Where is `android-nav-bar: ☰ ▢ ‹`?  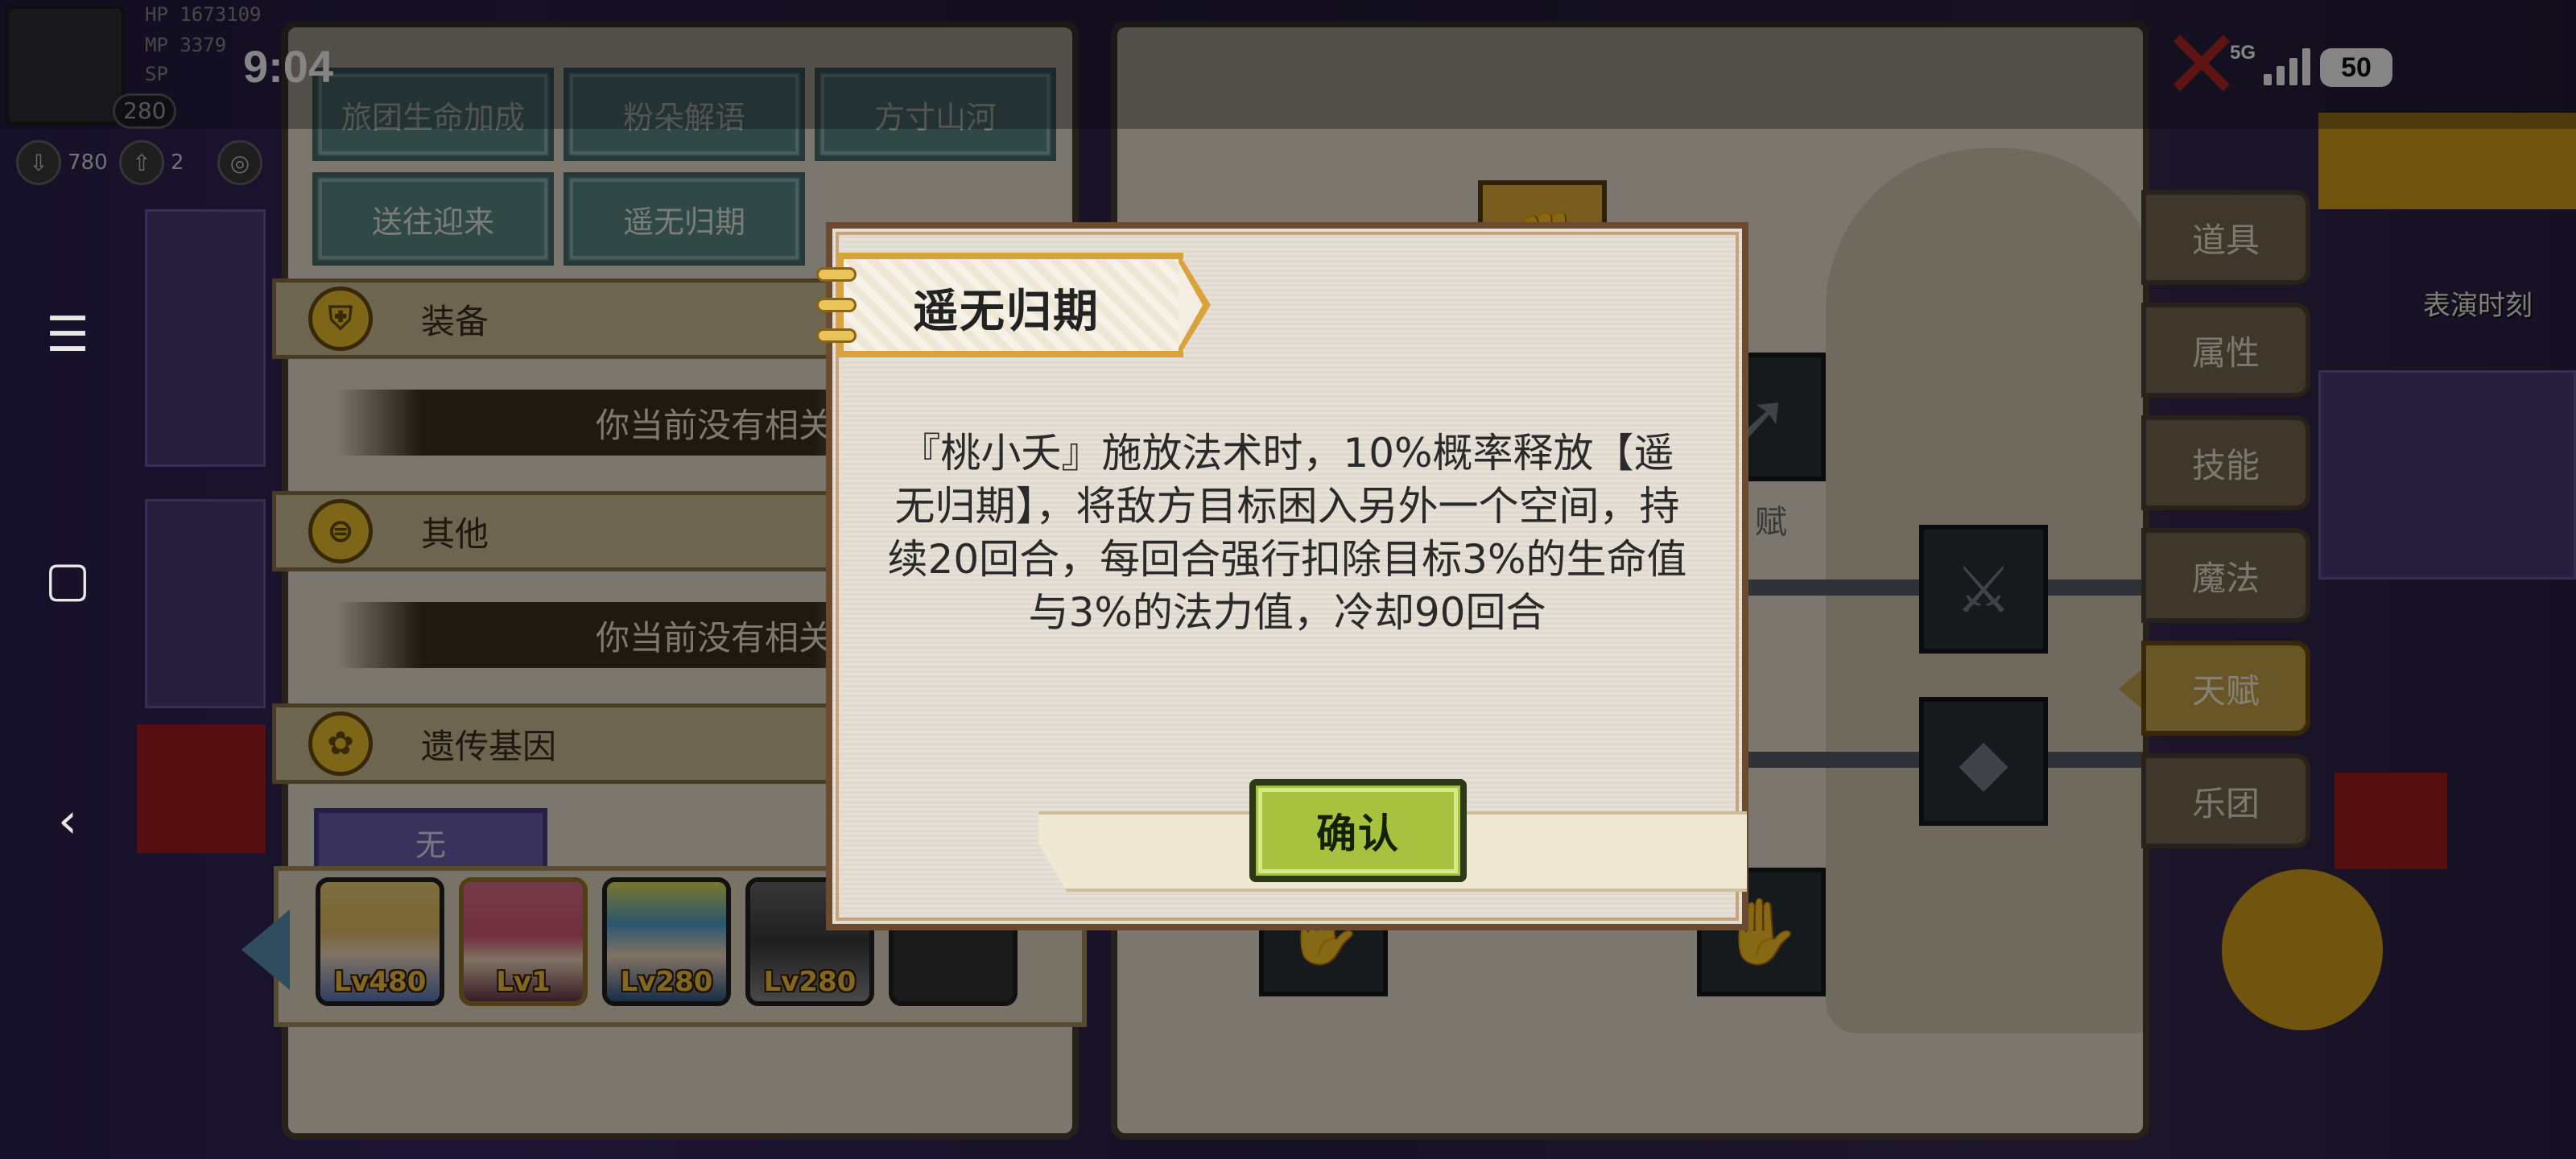
android-nav-bar: ☰ ▢ ‹ is located at coordinates (68, 579).